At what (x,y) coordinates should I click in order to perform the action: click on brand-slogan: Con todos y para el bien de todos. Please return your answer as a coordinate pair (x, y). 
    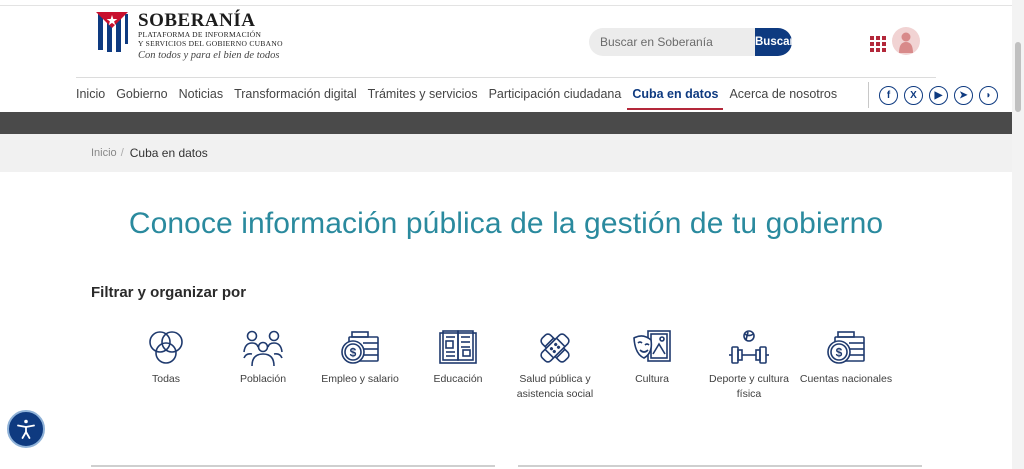
    Looking at the image, I should click on (209, 55).